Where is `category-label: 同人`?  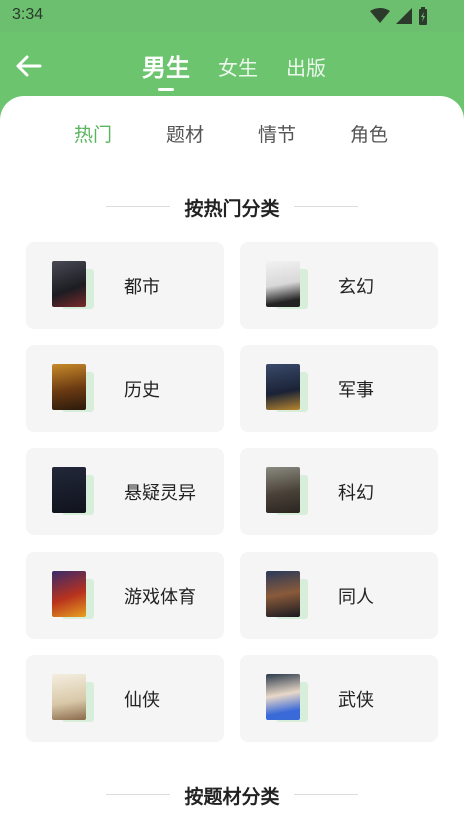
category-label: 同人 is located at coordinates (356, 597).